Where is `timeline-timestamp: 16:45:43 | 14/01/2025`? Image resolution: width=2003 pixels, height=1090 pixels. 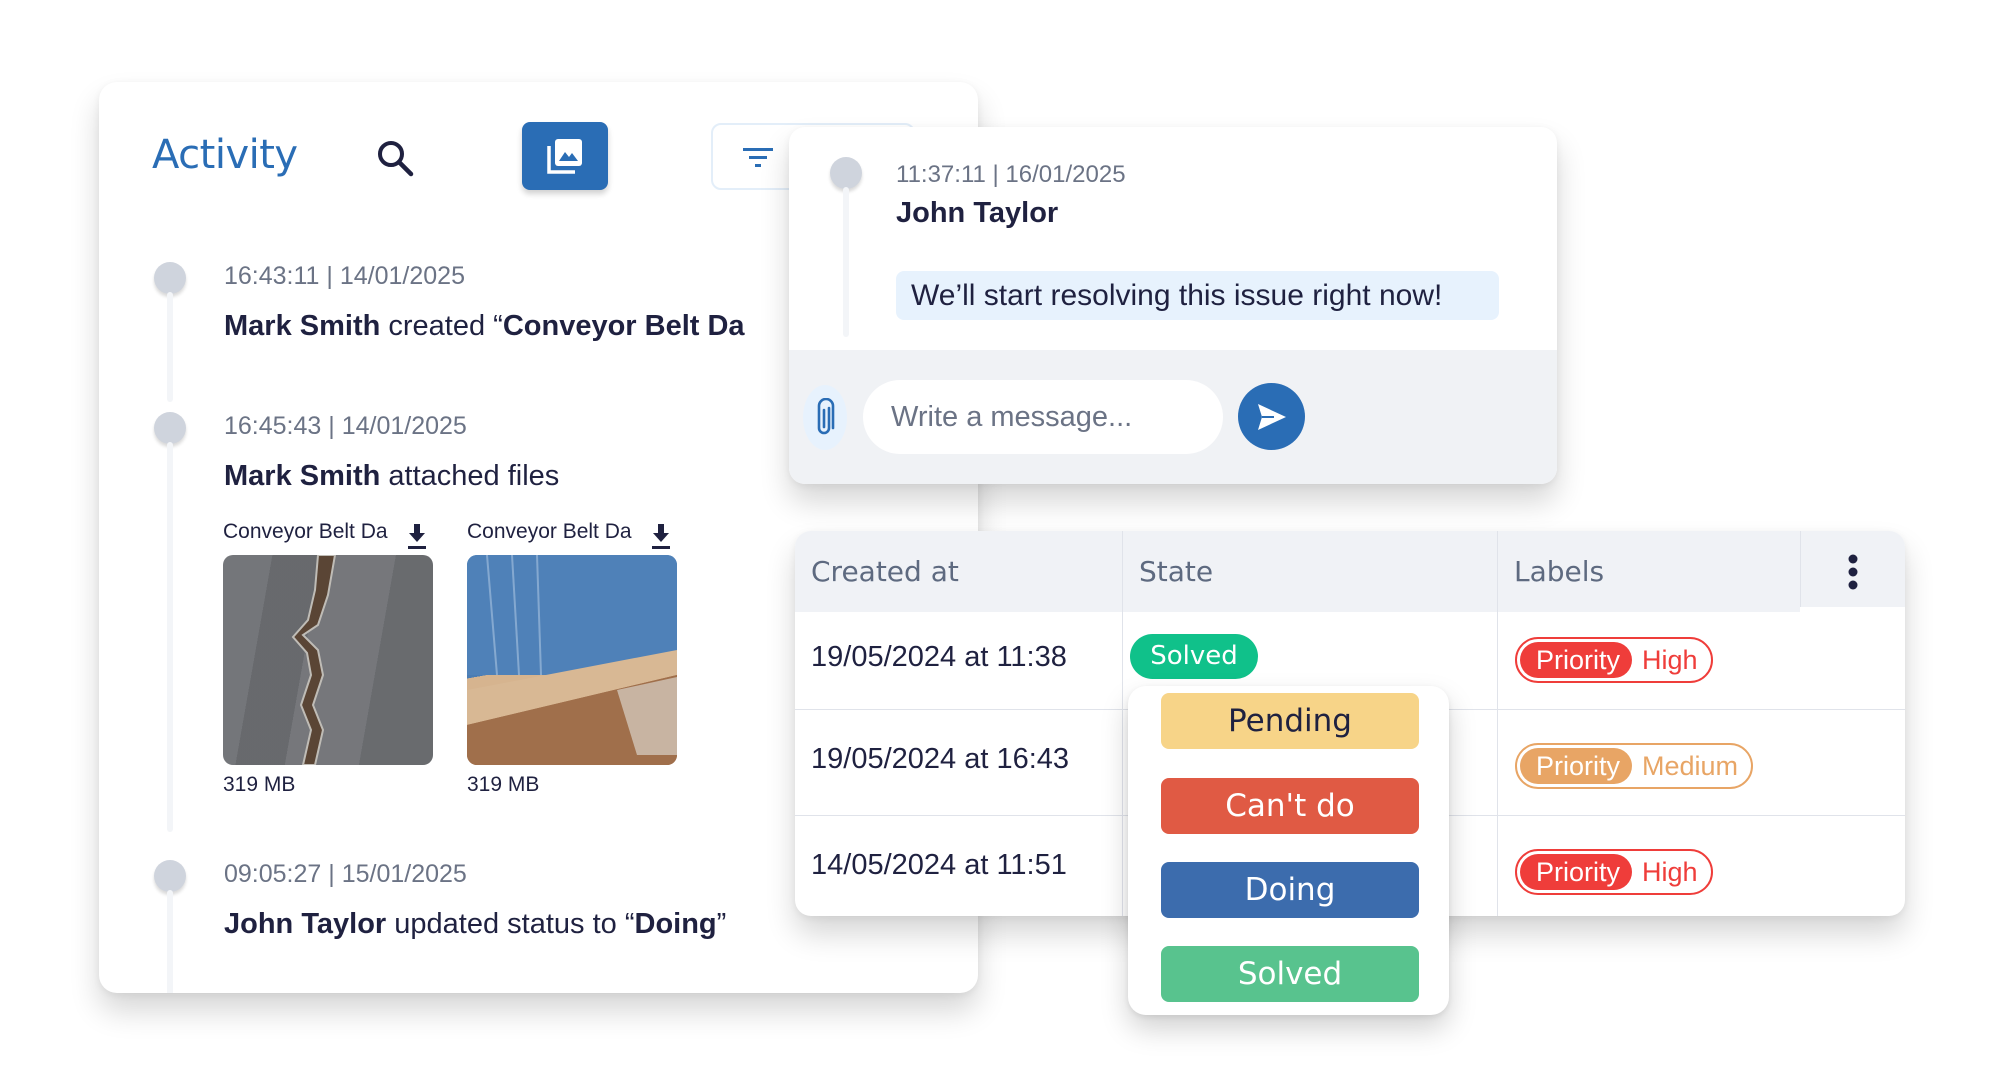
timeline-timestamp: 16:45:43 | 14/01/2025 is located at coordinates (345, 426).